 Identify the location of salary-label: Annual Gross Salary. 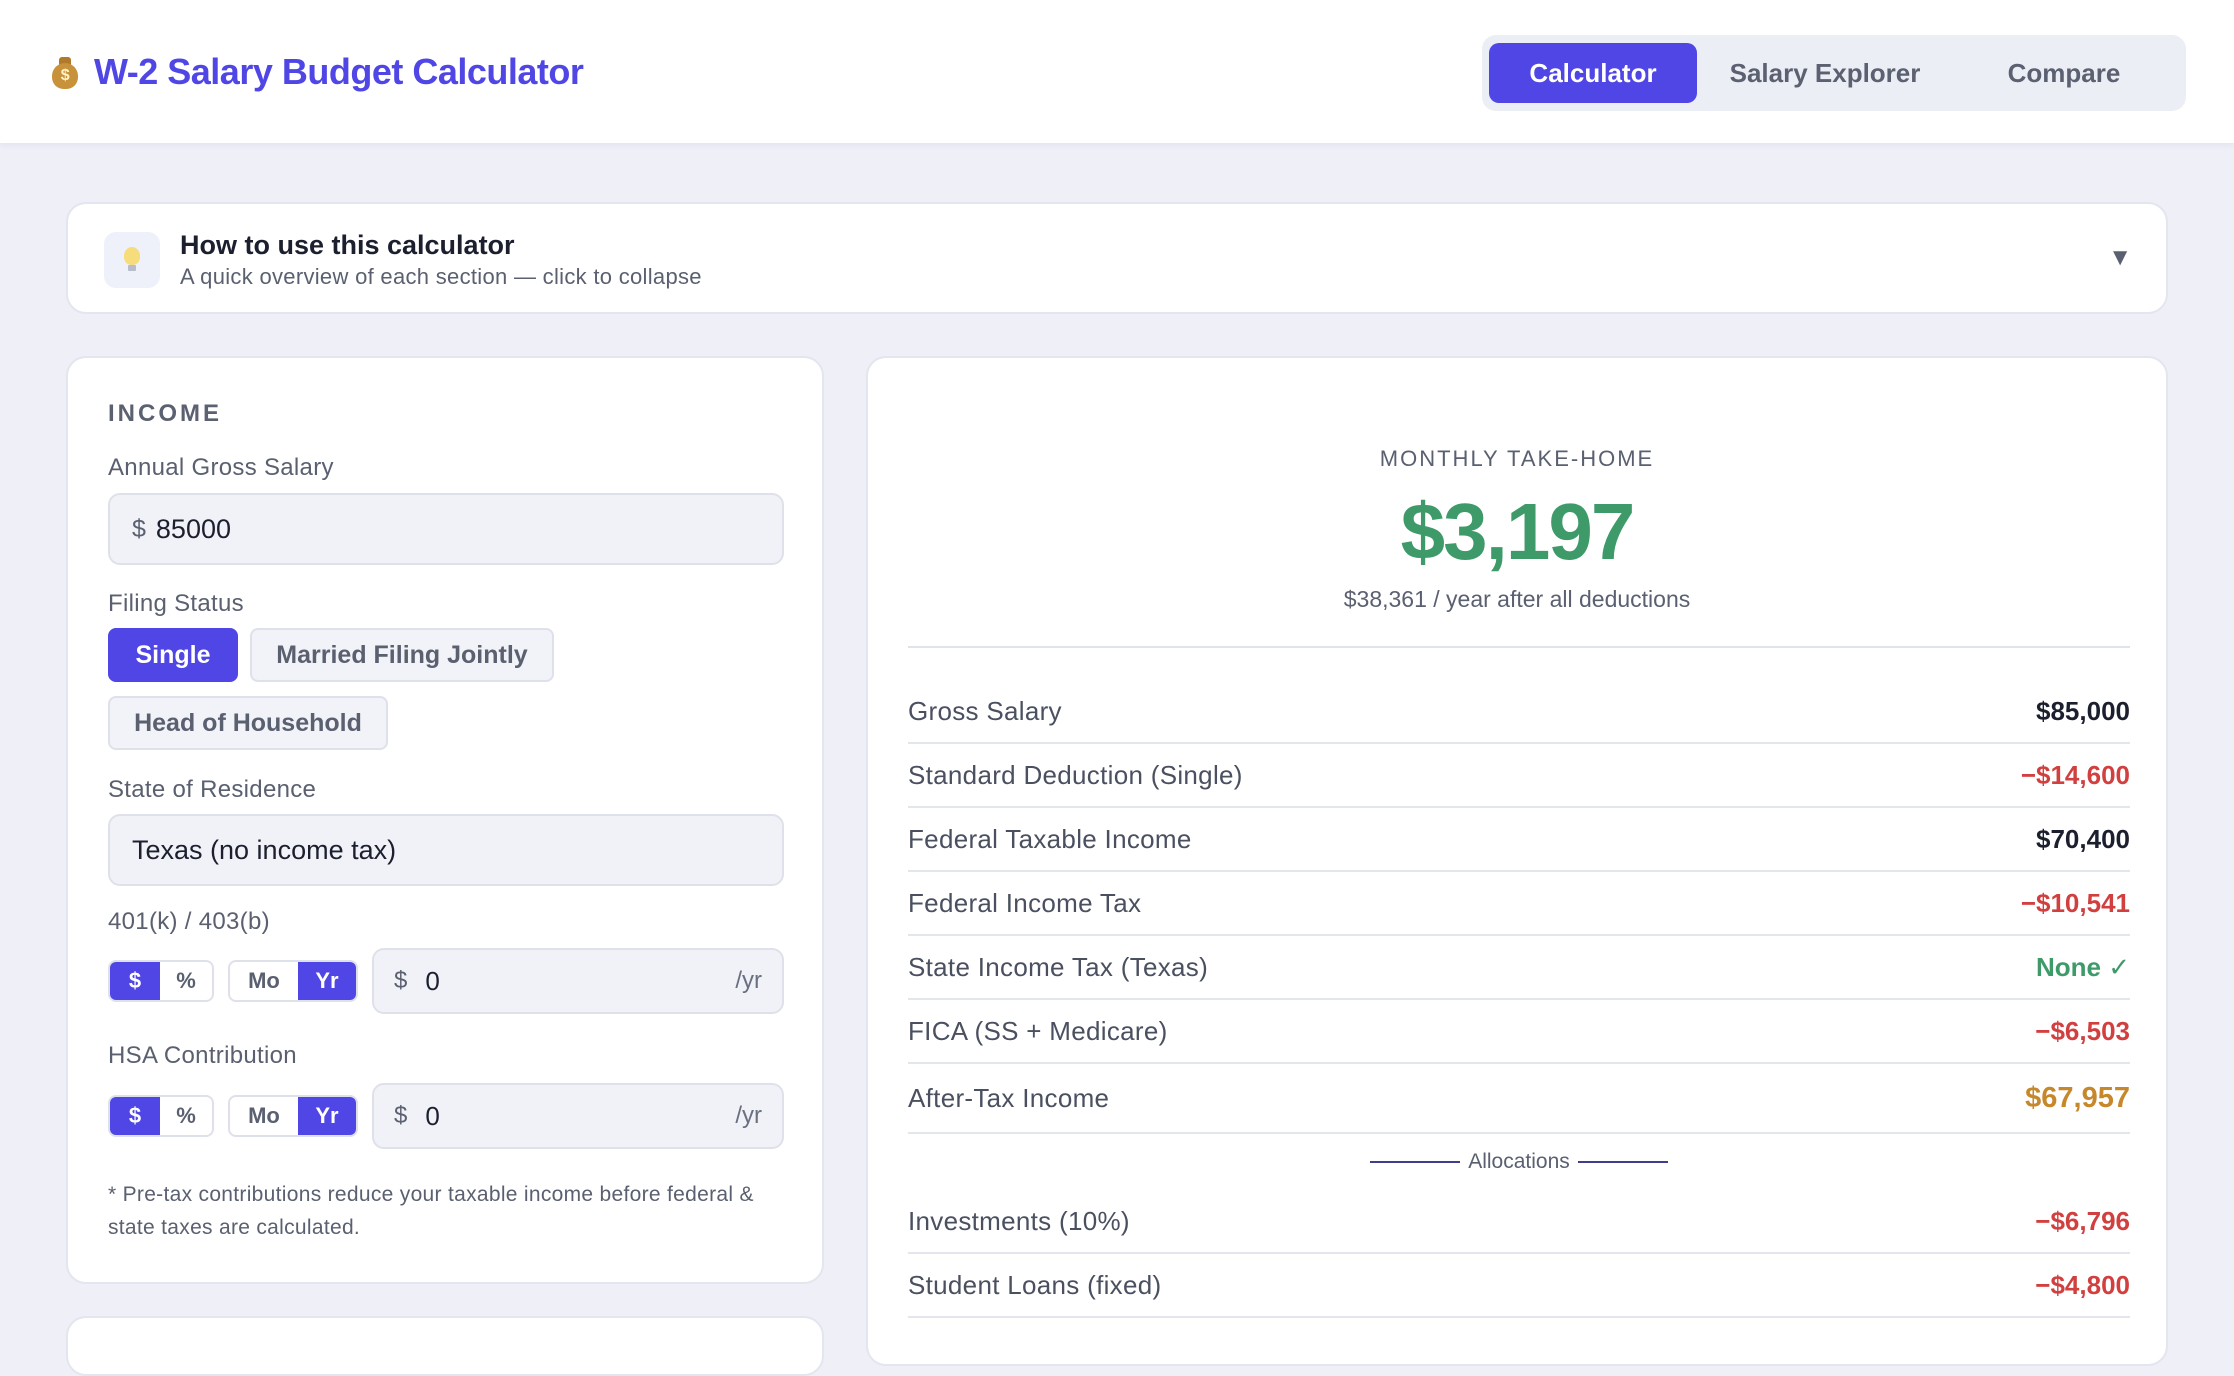
(221, 467).